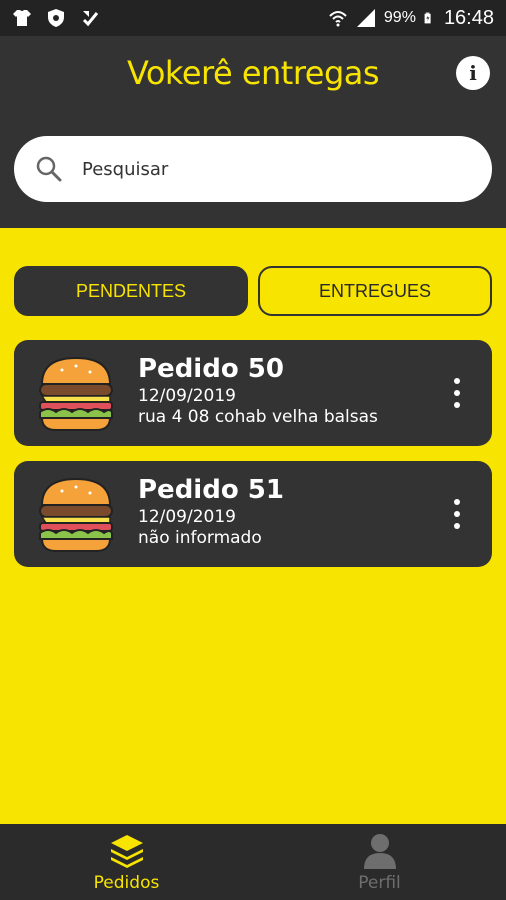  Describe the element at coordinates (126, 883) in the screenshot. I see `nav-label: Pedidos` at that location.